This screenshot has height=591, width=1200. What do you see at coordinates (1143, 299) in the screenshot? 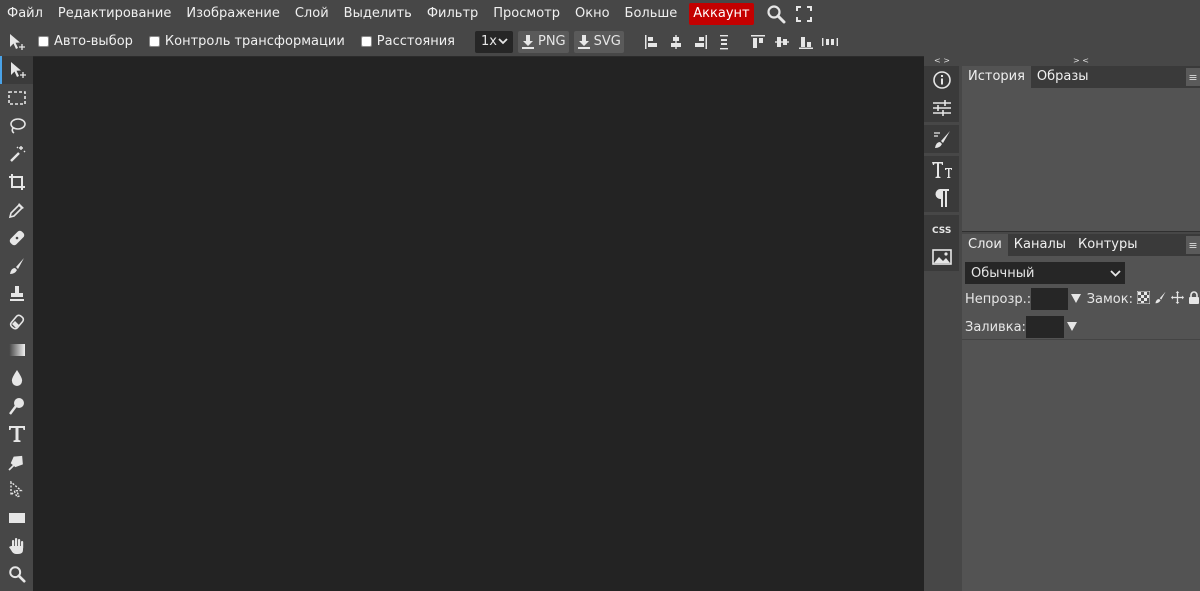
I see `lock-transparency-icon` at bounding box center [1143, 299].